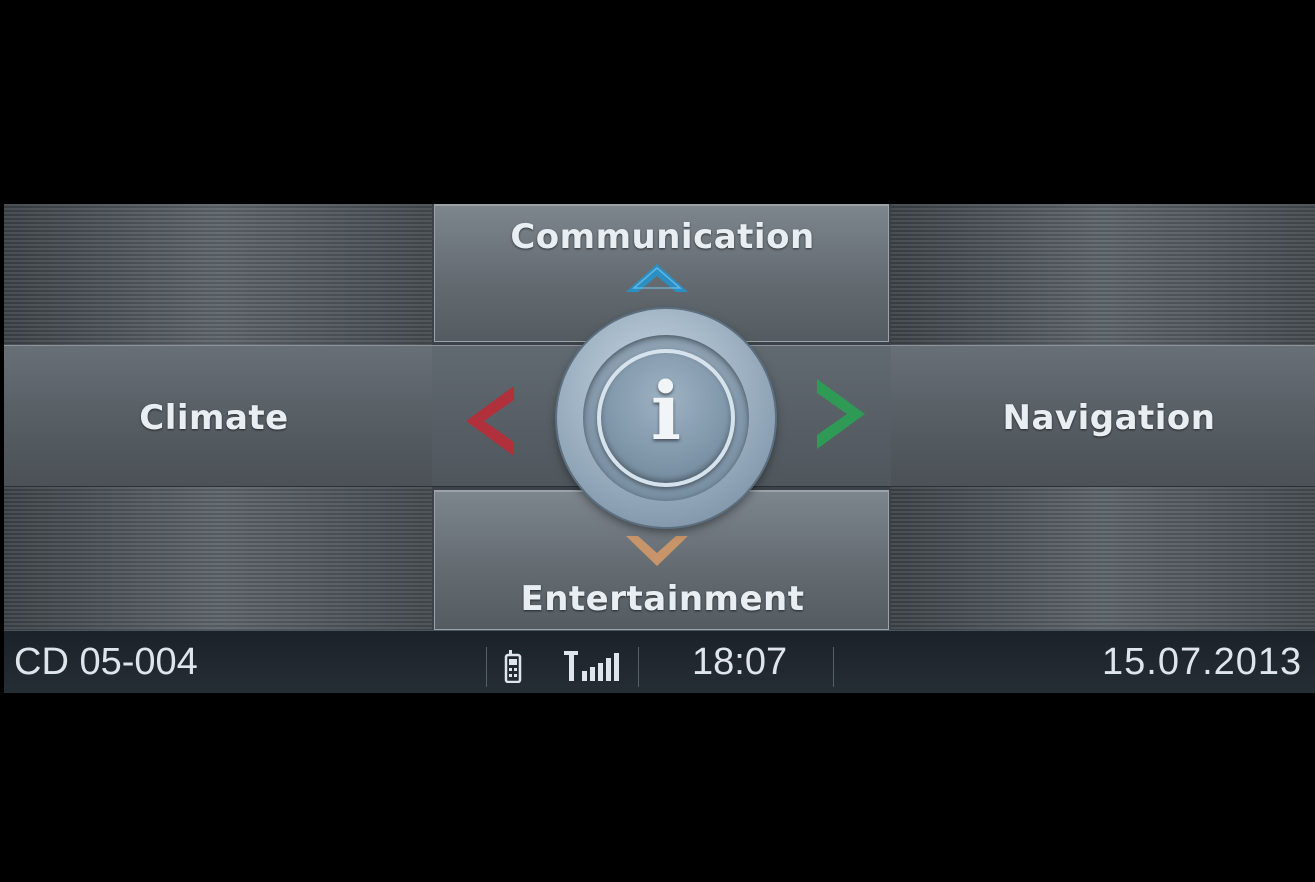  What do you see at coordinates (490, 421) in the screenshot?
I see `left-arrow-icon` at bounding box center [490, 421].